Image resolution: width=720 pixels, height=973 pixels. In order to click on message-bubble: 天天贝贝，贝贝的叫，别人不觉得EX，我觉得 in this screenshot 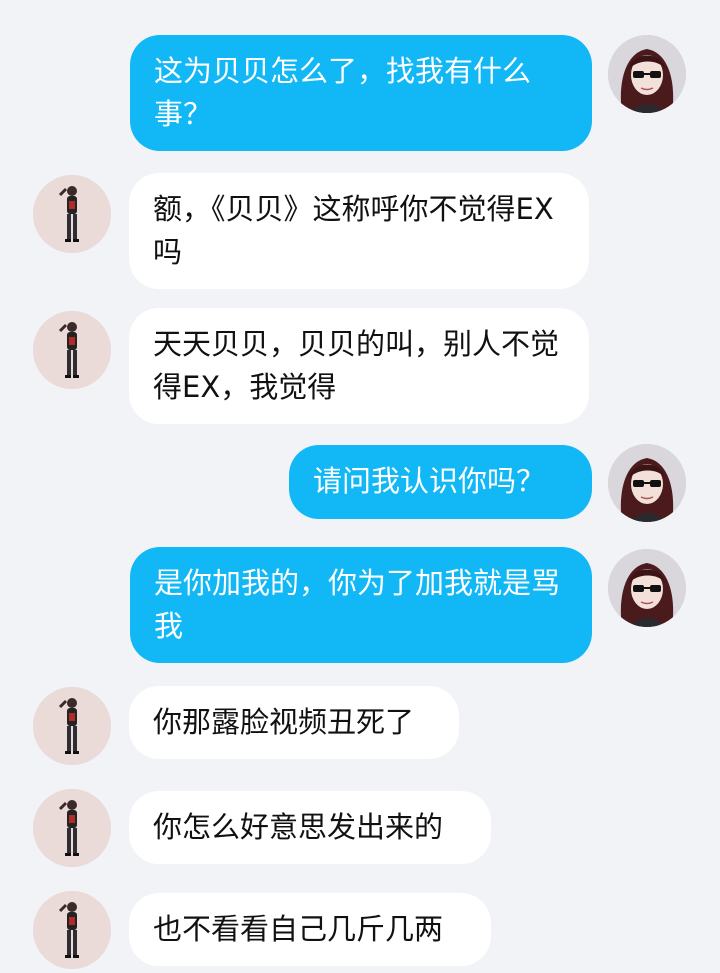, I will do `click(359, 366)`.